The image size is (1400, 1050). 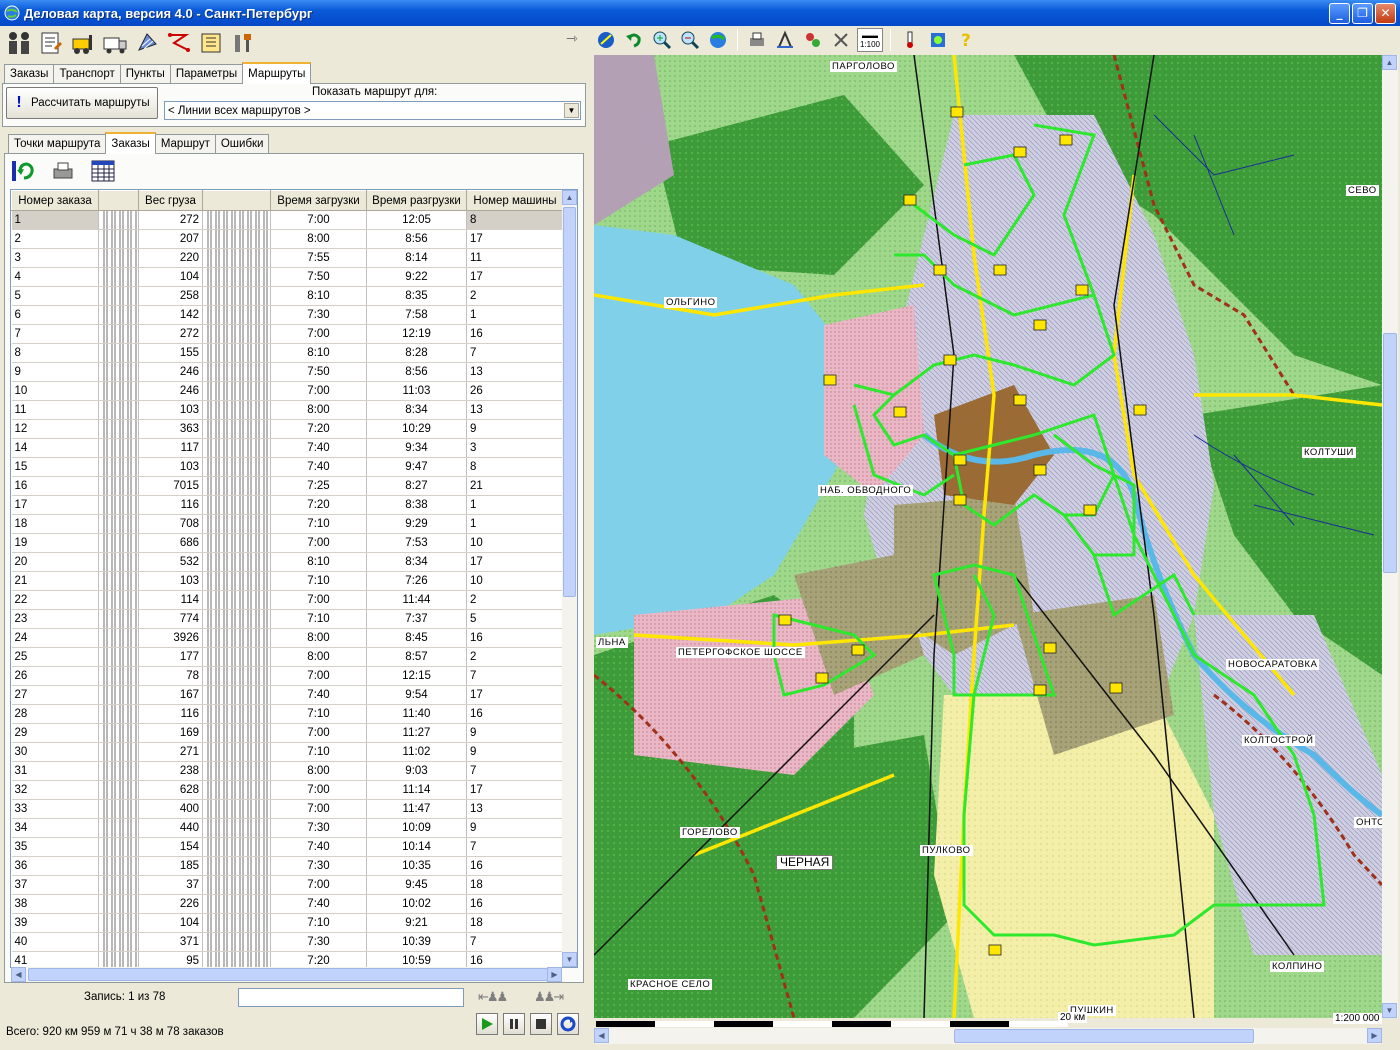 I want to click on tab-errors: Ошибки, so click(x=242, y=144).